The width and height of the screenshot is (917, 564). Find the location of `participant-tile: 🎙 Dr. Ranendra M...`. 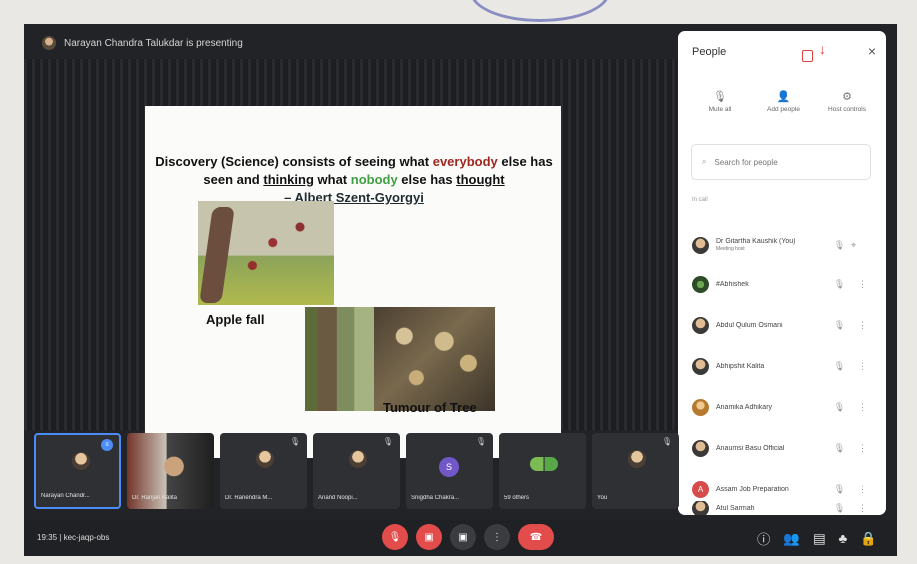

participant-tile: 🎙 Dr. Ranendra M... is located at coordinates (263, 471).